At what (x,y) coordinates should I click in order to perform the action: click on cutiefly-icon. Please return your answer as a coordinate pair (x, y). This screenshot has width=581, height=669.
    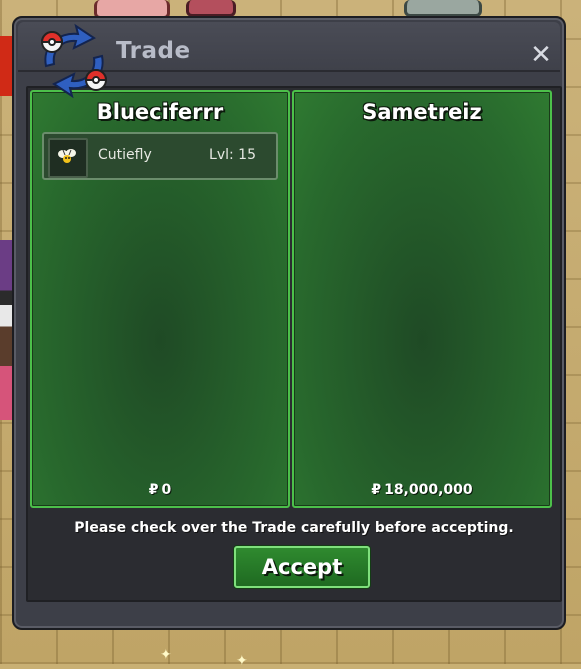
    Looking at the image, I should click on (67, 156).